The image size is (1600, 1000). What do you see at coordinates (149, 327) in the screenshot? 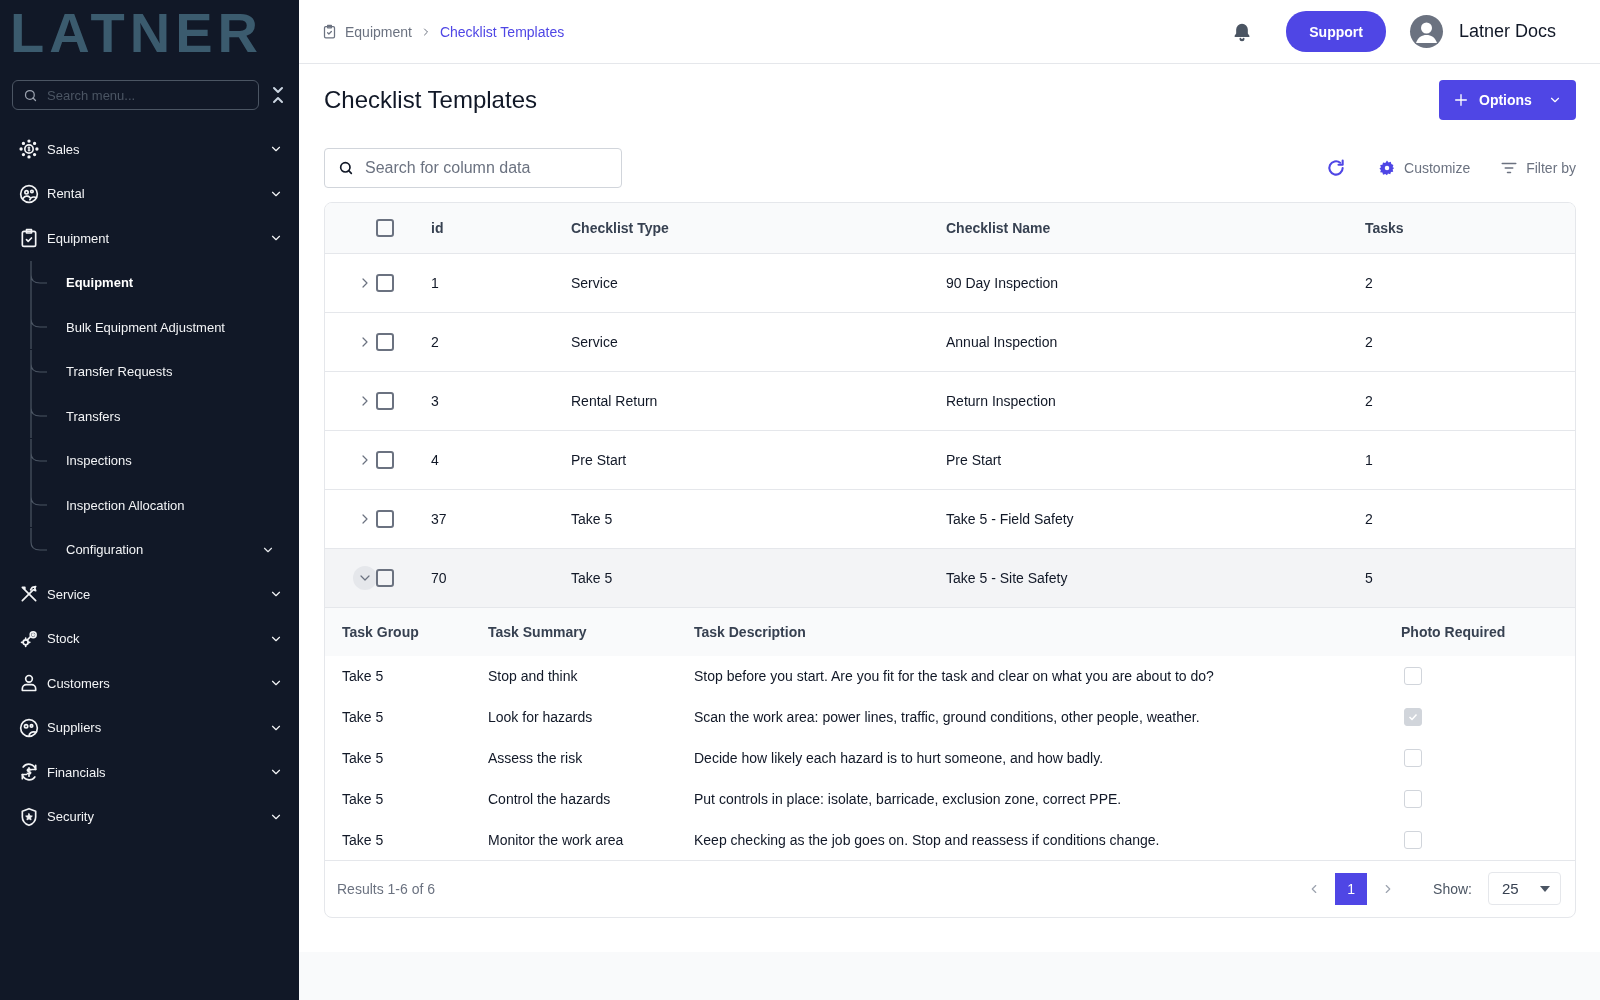
I see `submenu-item: Bulk Equipment Adjustment` at bounding box center [149, 327].